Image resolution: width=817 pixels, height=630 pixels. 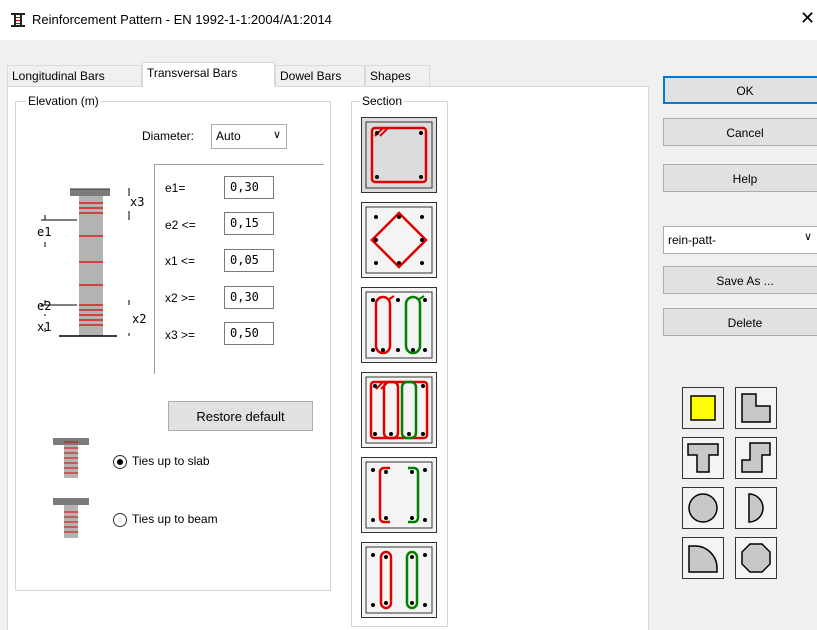 I want to click on e1-input: 0,30, so click(x=249, y=187).